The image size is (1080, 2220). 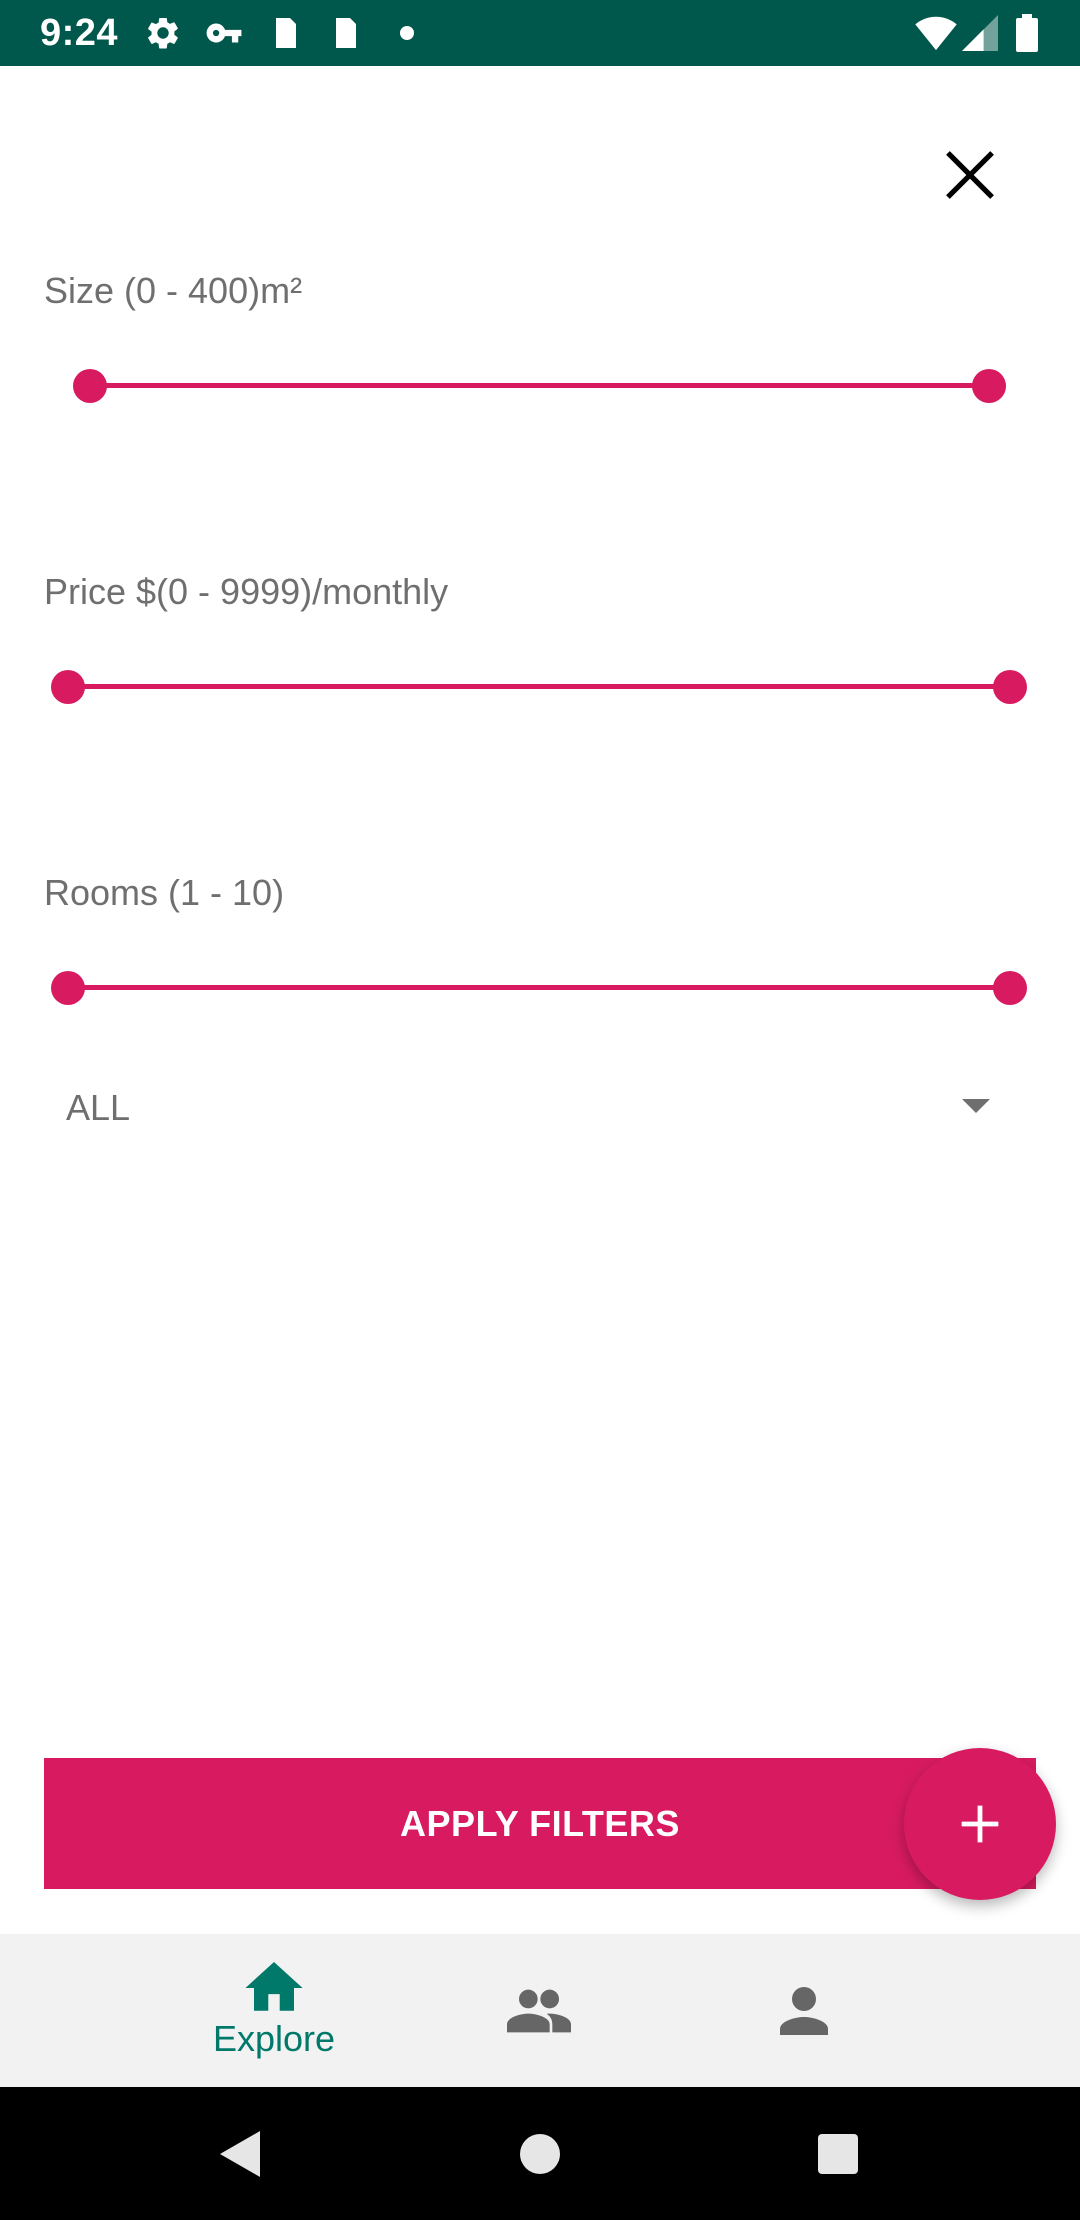 What do you see at coordinates (98, 1107) in the screenshot?
I see `dropdown-selected-value: ALL` at bounding box center [98, 1107].